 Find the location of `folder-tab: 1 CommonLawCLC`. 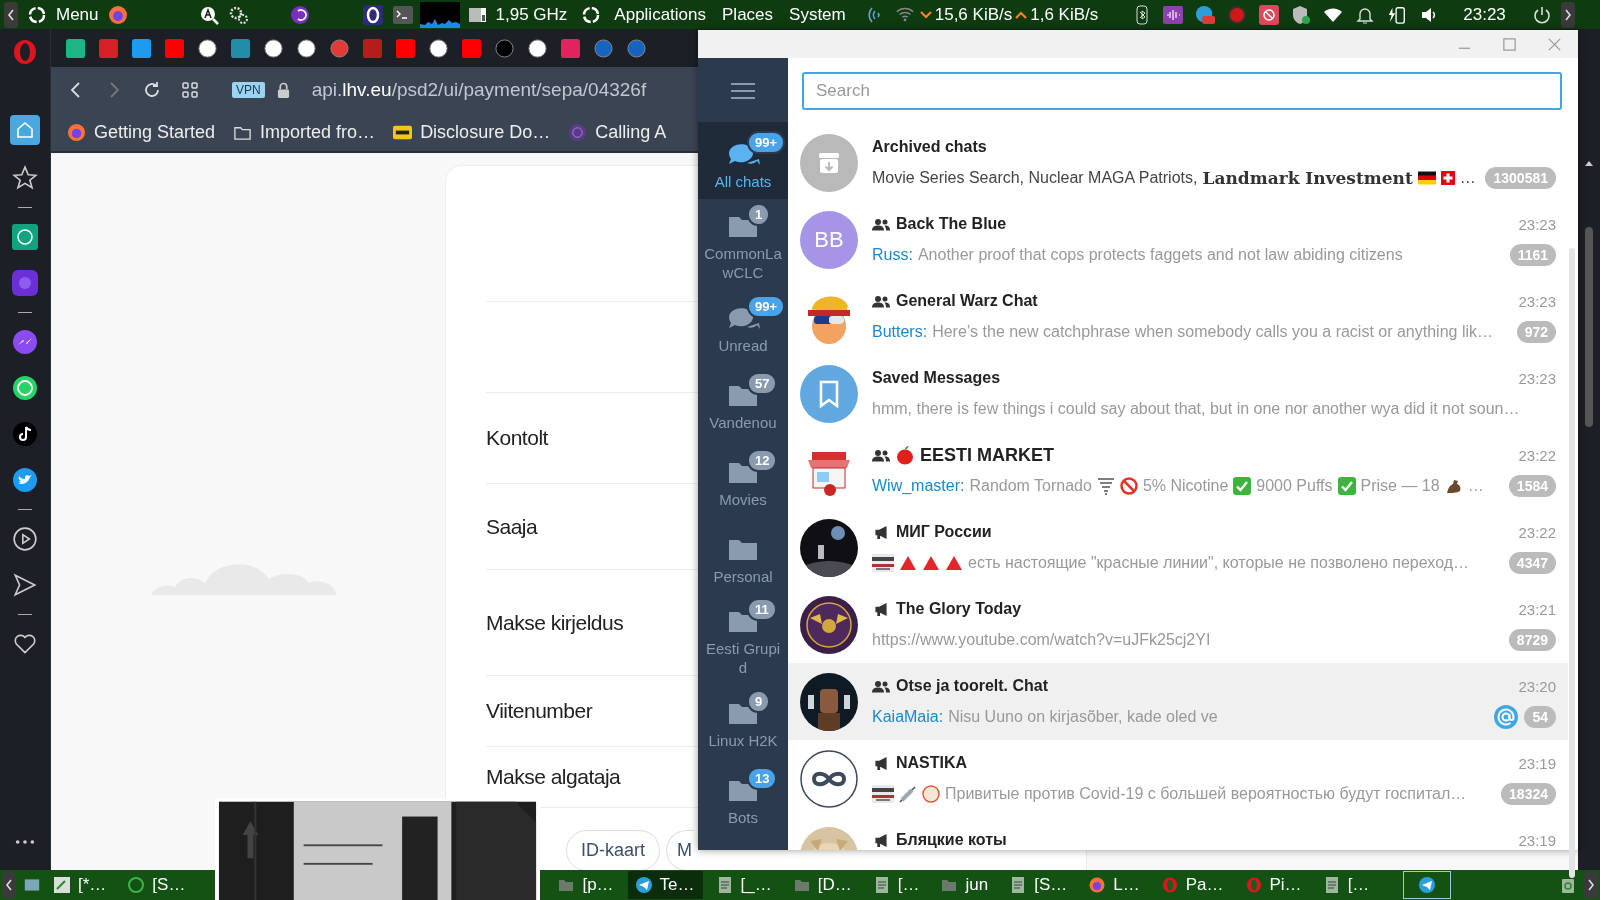

folder-tab: 1 CommonLawCLC is located at coordinates (743, 242).